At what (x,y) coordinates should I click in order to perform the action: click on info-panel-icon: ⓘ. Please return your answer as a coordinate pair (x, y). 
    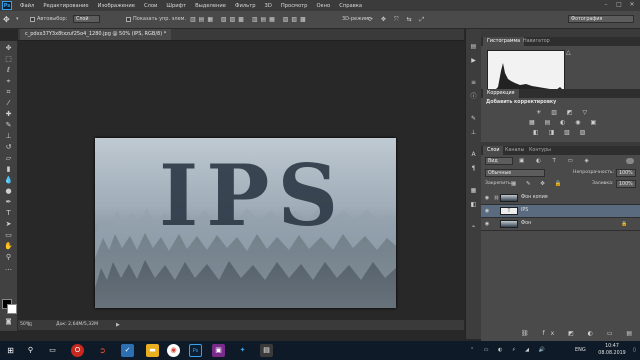
    Looking at the image, I should click on (473, 97).